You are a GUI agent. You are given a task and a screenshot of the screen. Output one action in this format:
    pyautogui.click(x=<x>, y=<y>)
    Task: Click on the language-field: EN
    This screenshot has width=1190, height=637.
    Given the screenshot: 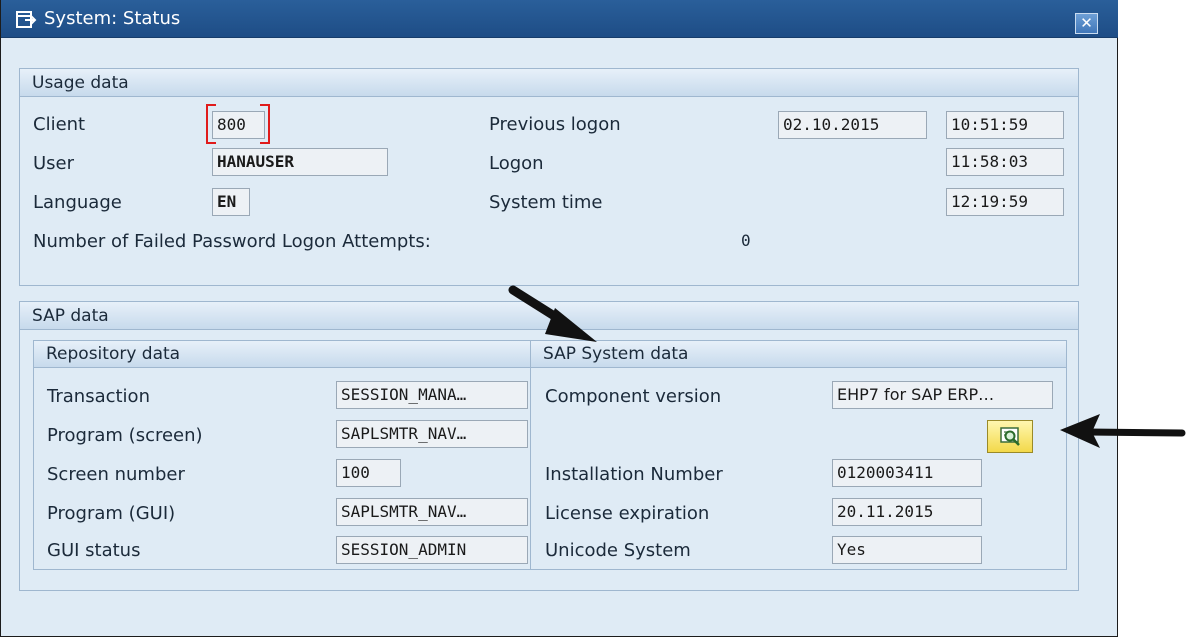 What is the action you would take?
    pyautogui.click(x=231, y=202)
    